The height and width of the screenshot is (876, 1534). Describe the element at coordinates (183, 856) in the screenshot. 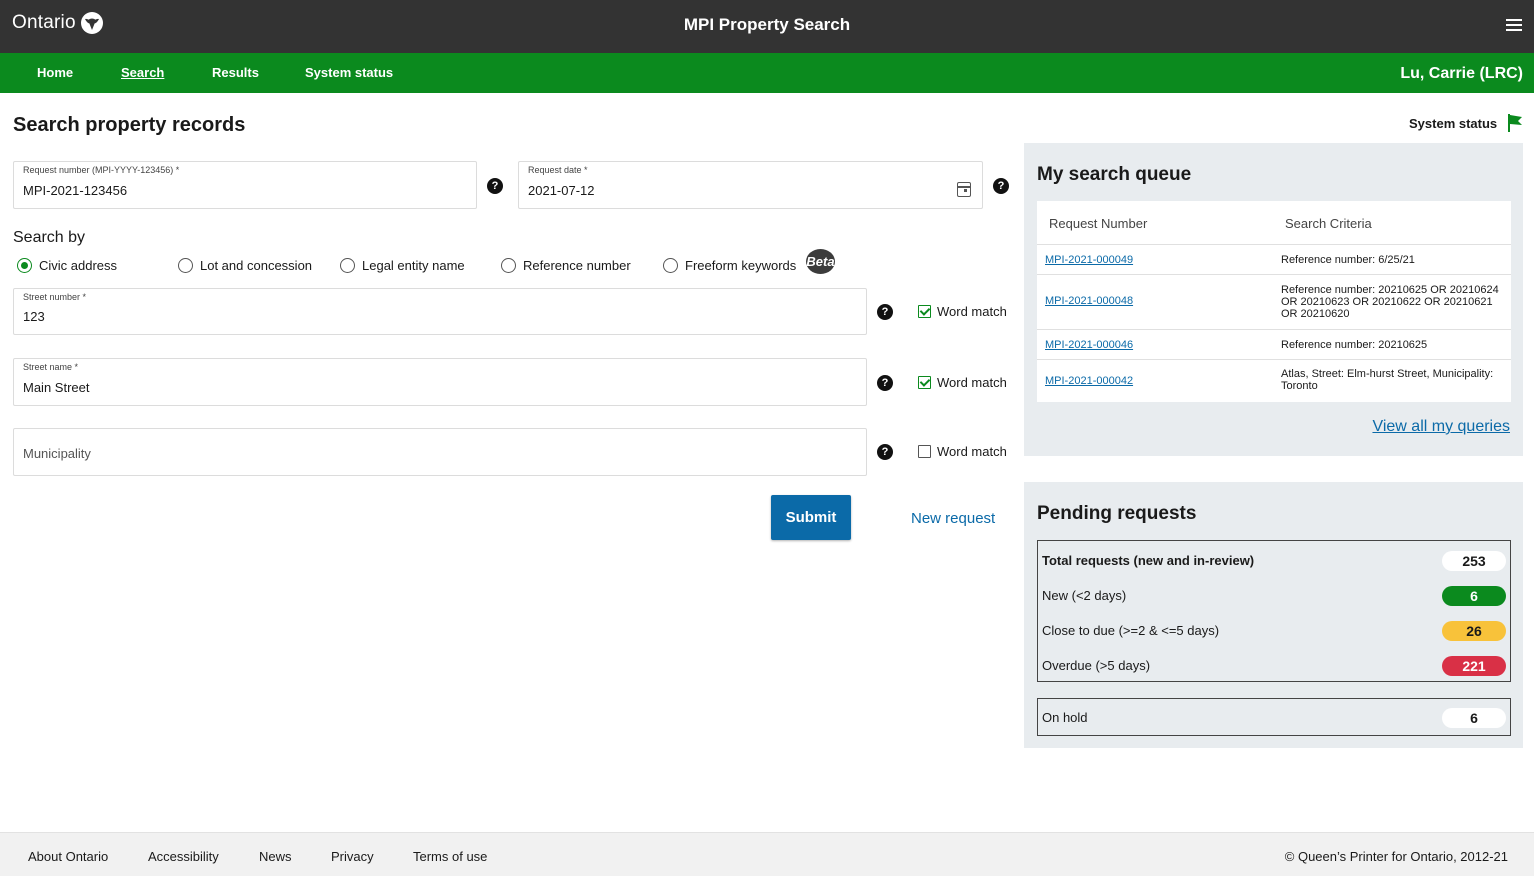

I see `footer-accessibility: Accessibility` at that location.